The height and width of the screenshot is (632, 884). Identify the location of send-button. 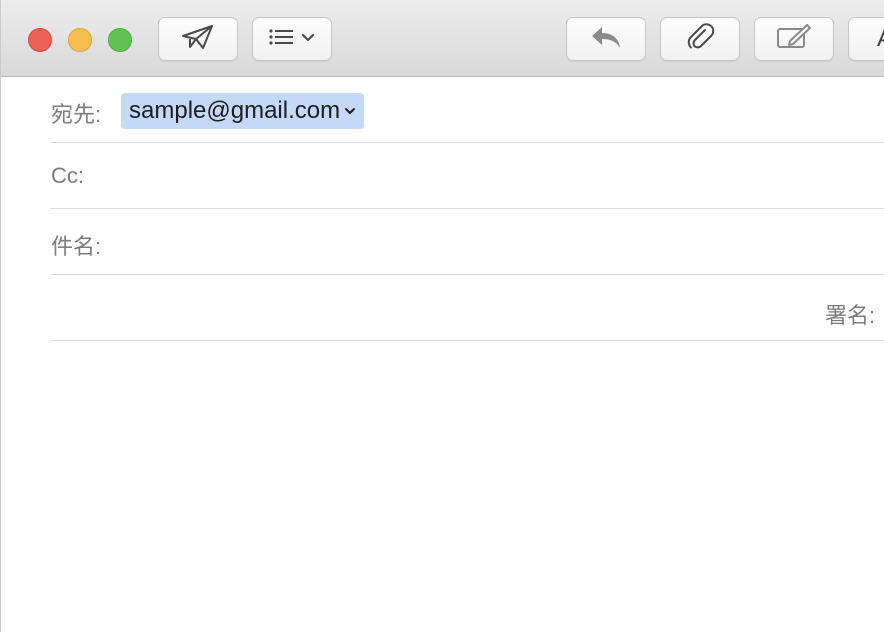
(198, 39).